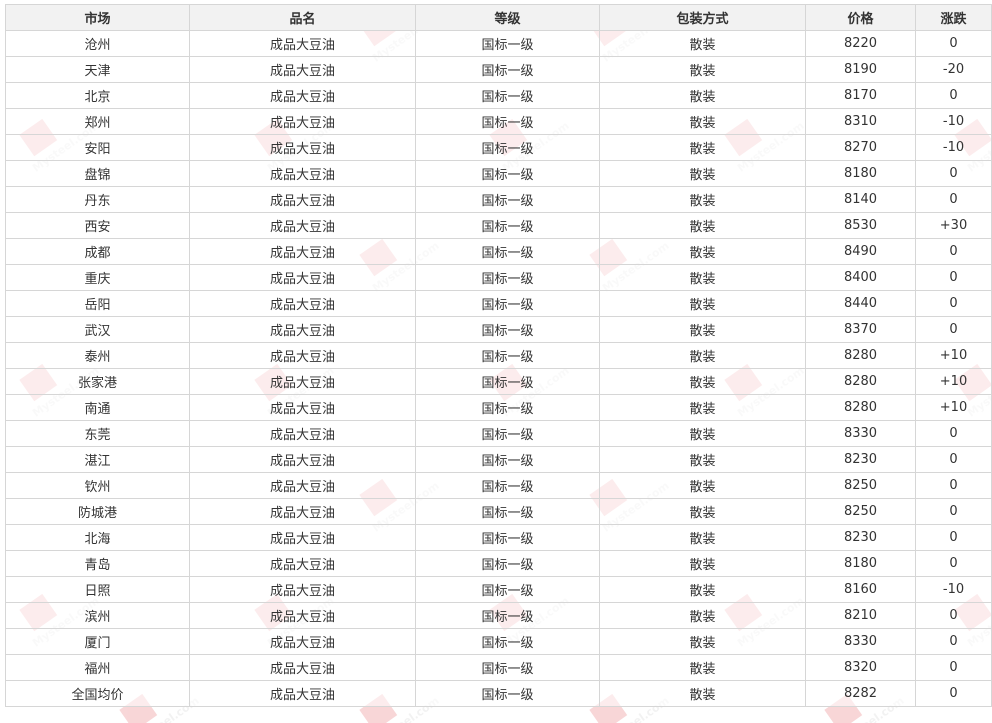  What do you see at coordinates (860, 693) in the screenshot?
I see `cell-price: 8282` at bounding box center [860, 693].